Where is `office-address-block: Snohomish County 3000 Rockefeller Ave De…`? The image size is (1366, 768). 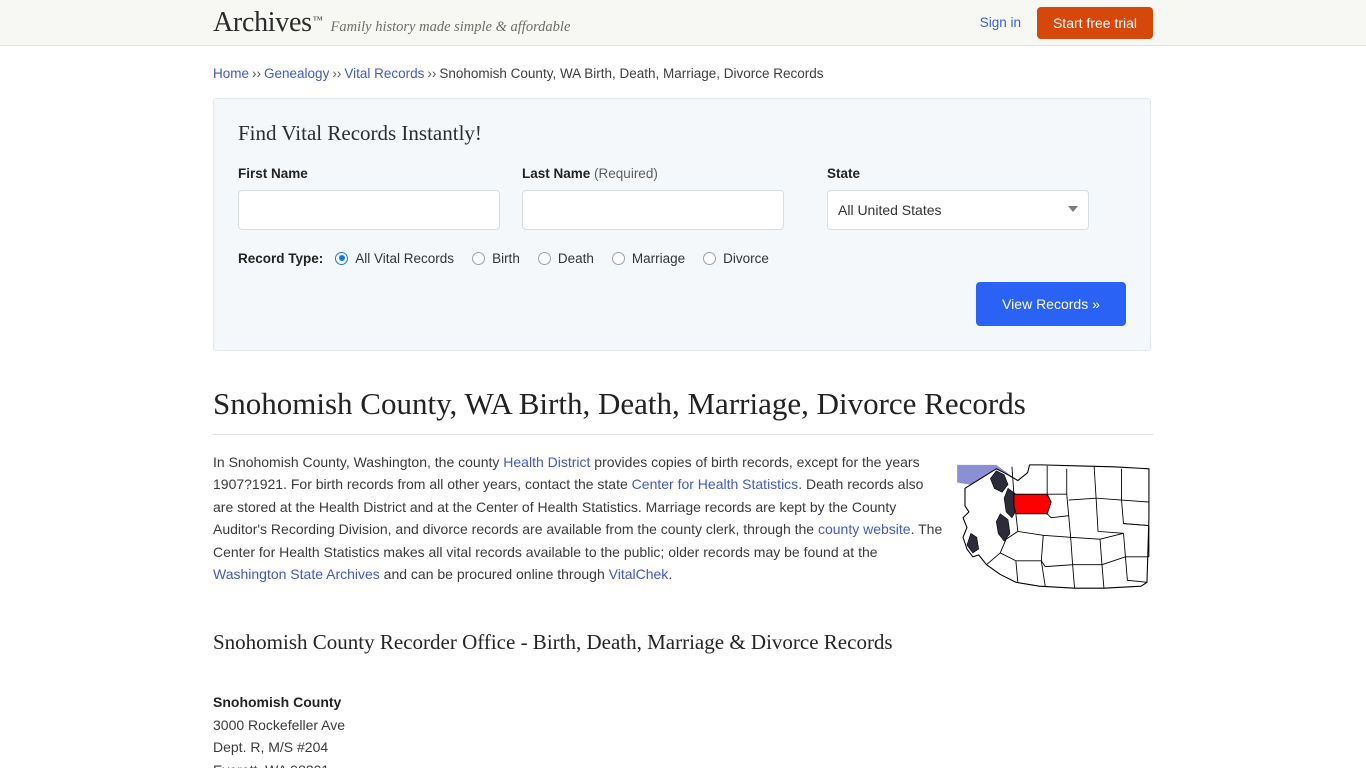
office-address-block: Snohomish County 3000 Rockefeller Ave De… is located at coordinates (683, 729).